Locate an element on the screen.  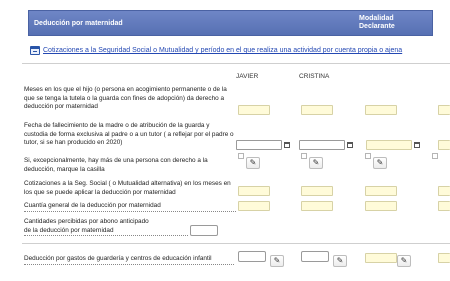
fallecimiento-cristina-date is located at coordinates (322, 145).